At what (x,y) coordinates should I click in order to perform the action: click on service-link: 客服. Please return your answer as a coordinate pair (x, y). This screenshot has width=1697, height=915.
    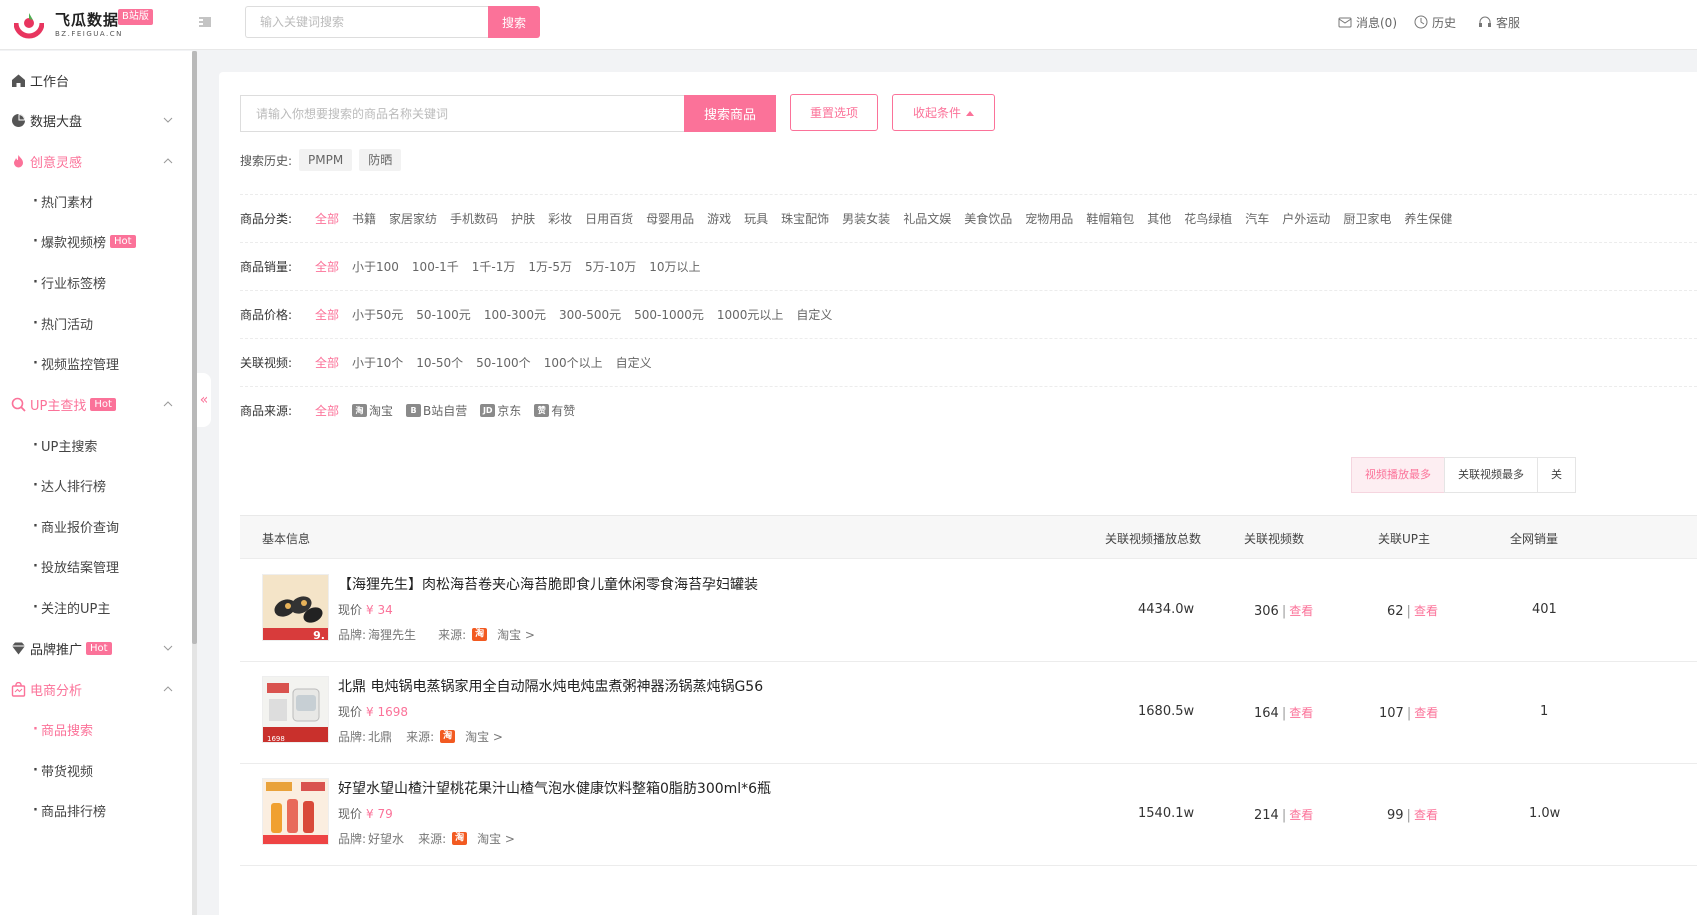
    Looking at the image, I should click on (1499, 22).